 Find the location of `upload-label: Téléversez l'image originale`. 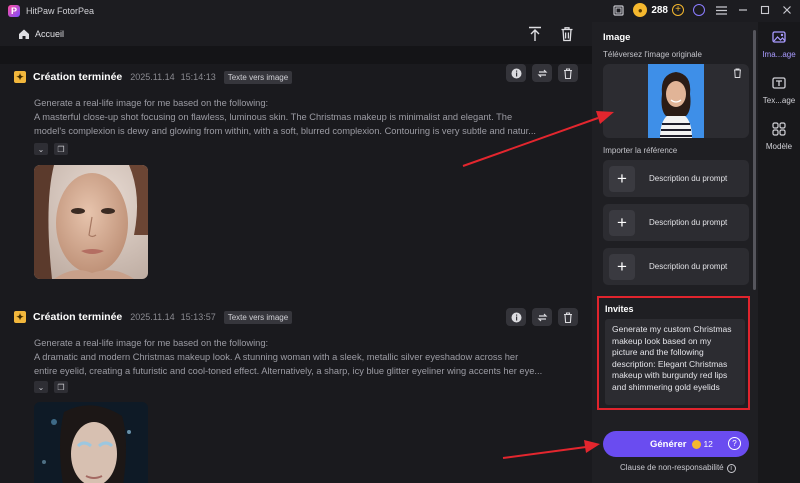

upload-label: Téléversez l'image originale is located at coordinates (652, 54).